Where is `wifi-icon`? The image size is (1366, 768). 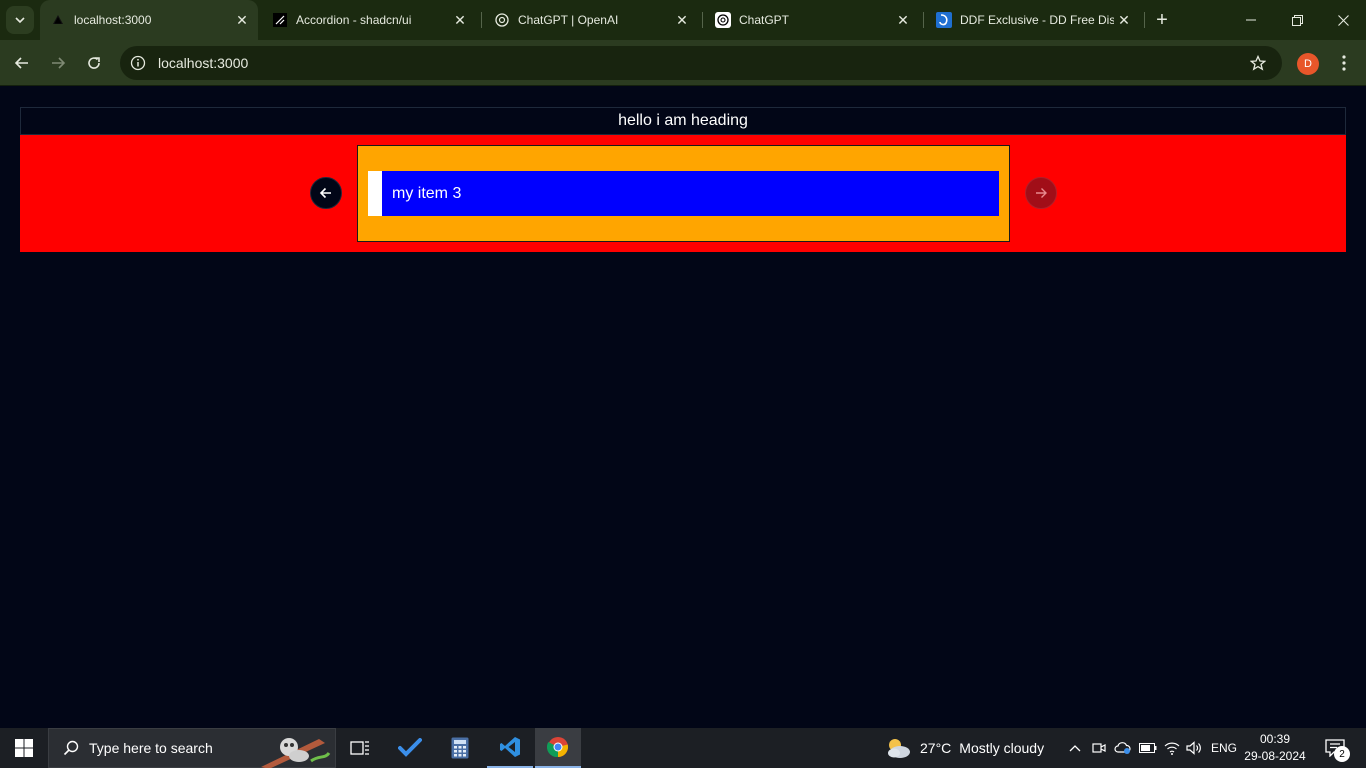 wifi-icon is located at coordinates (1172, 748).